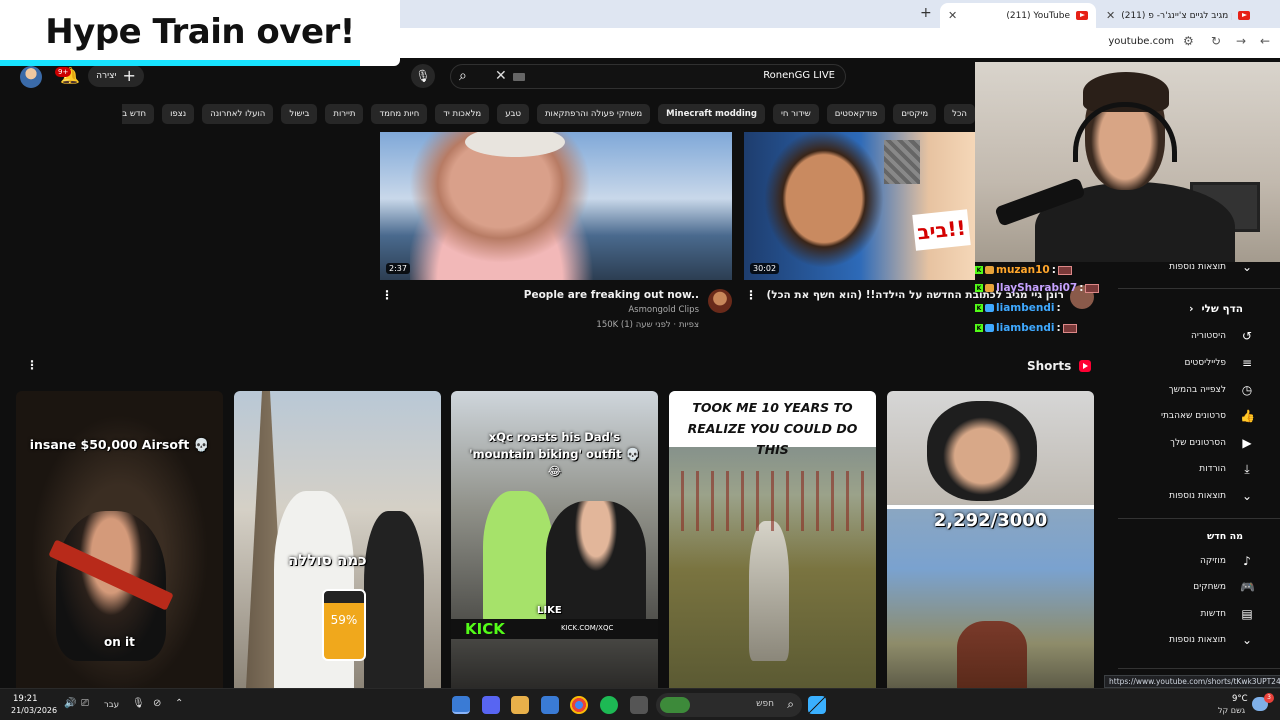 The width and height of the screenshot is (1280, 720). What do you see at coordinates (1216, 41) in the screenshot?
I see `reload-icon: ↻` at bounding box center [1216, 41].